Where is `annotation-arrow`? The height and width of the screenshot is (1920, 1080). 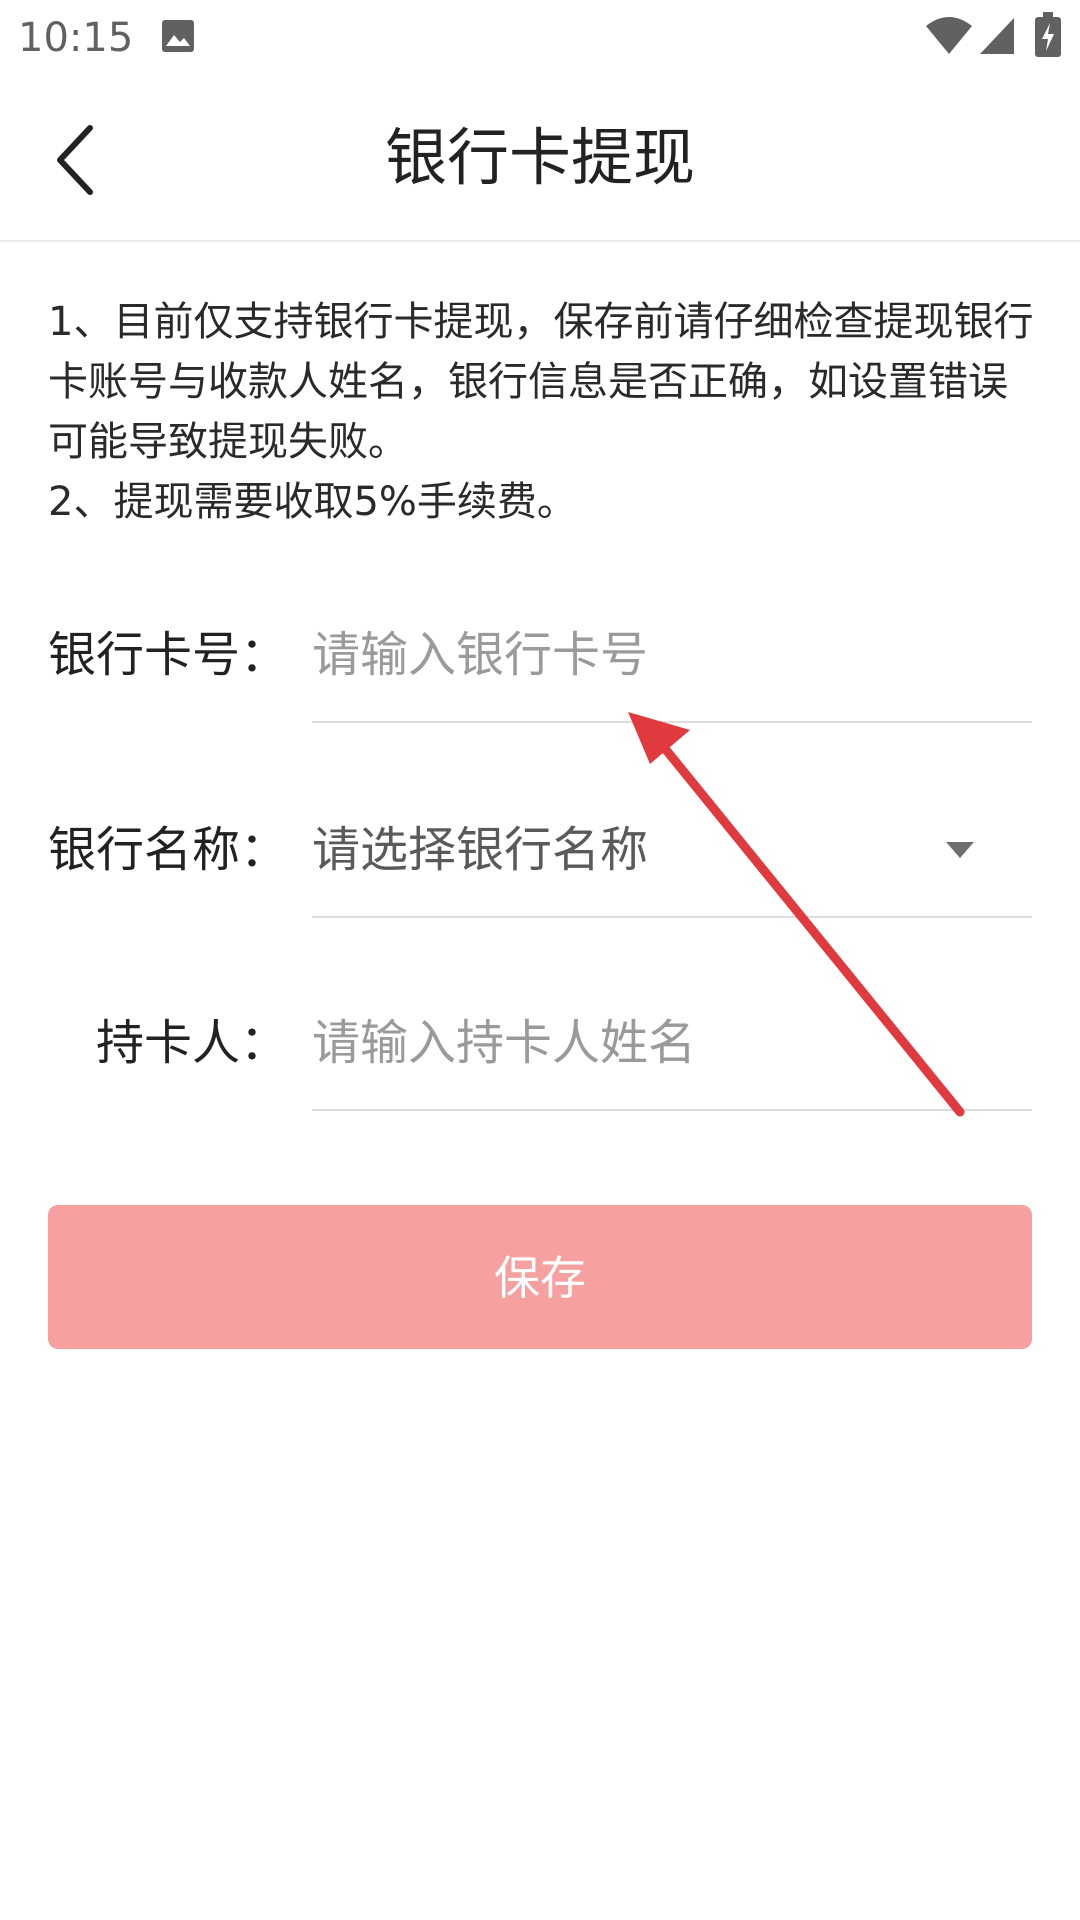 annotation-arrow is located at coordinates (796, 914).